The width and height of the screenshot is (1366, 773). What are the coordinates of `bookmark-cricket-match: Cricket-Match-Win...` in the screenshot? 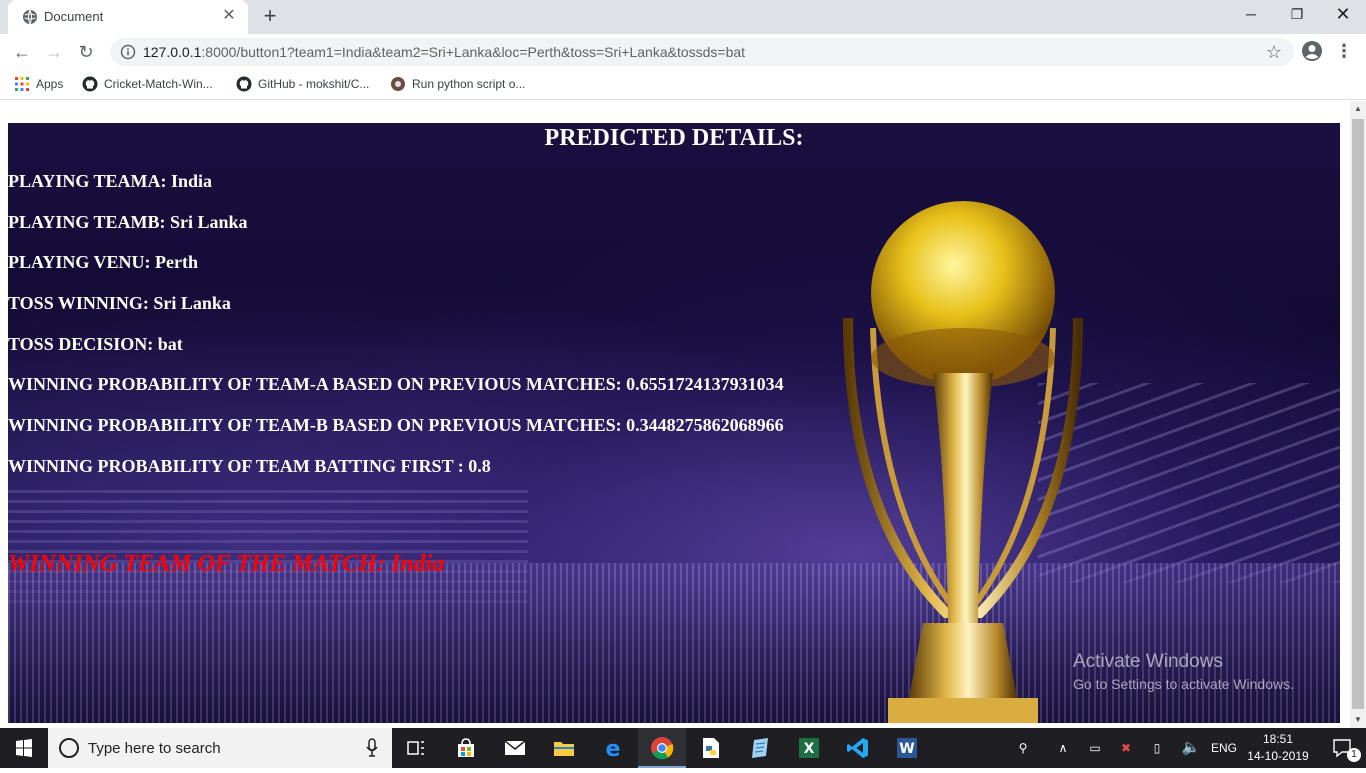 It's located at (147, 85).